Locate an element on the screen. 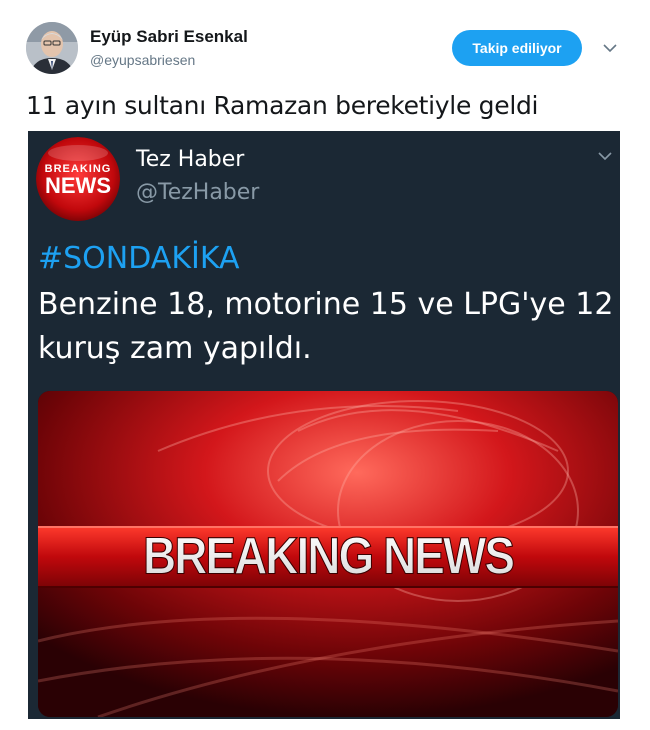 The height and width of the screenshot is (730, 650). tez-haber-avatar: BREAKING NEWS is located at coordinates (78, 179).